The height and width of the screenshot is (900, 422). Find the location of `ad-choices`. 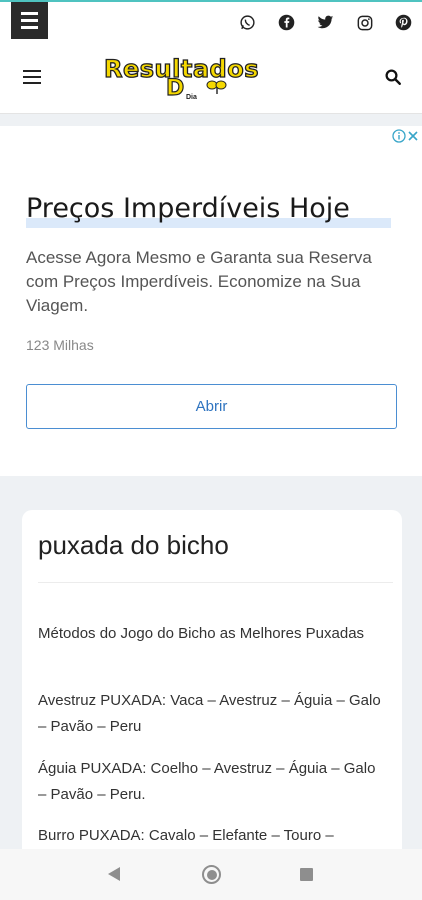

ad-choices is located at coordinates (405, 136).